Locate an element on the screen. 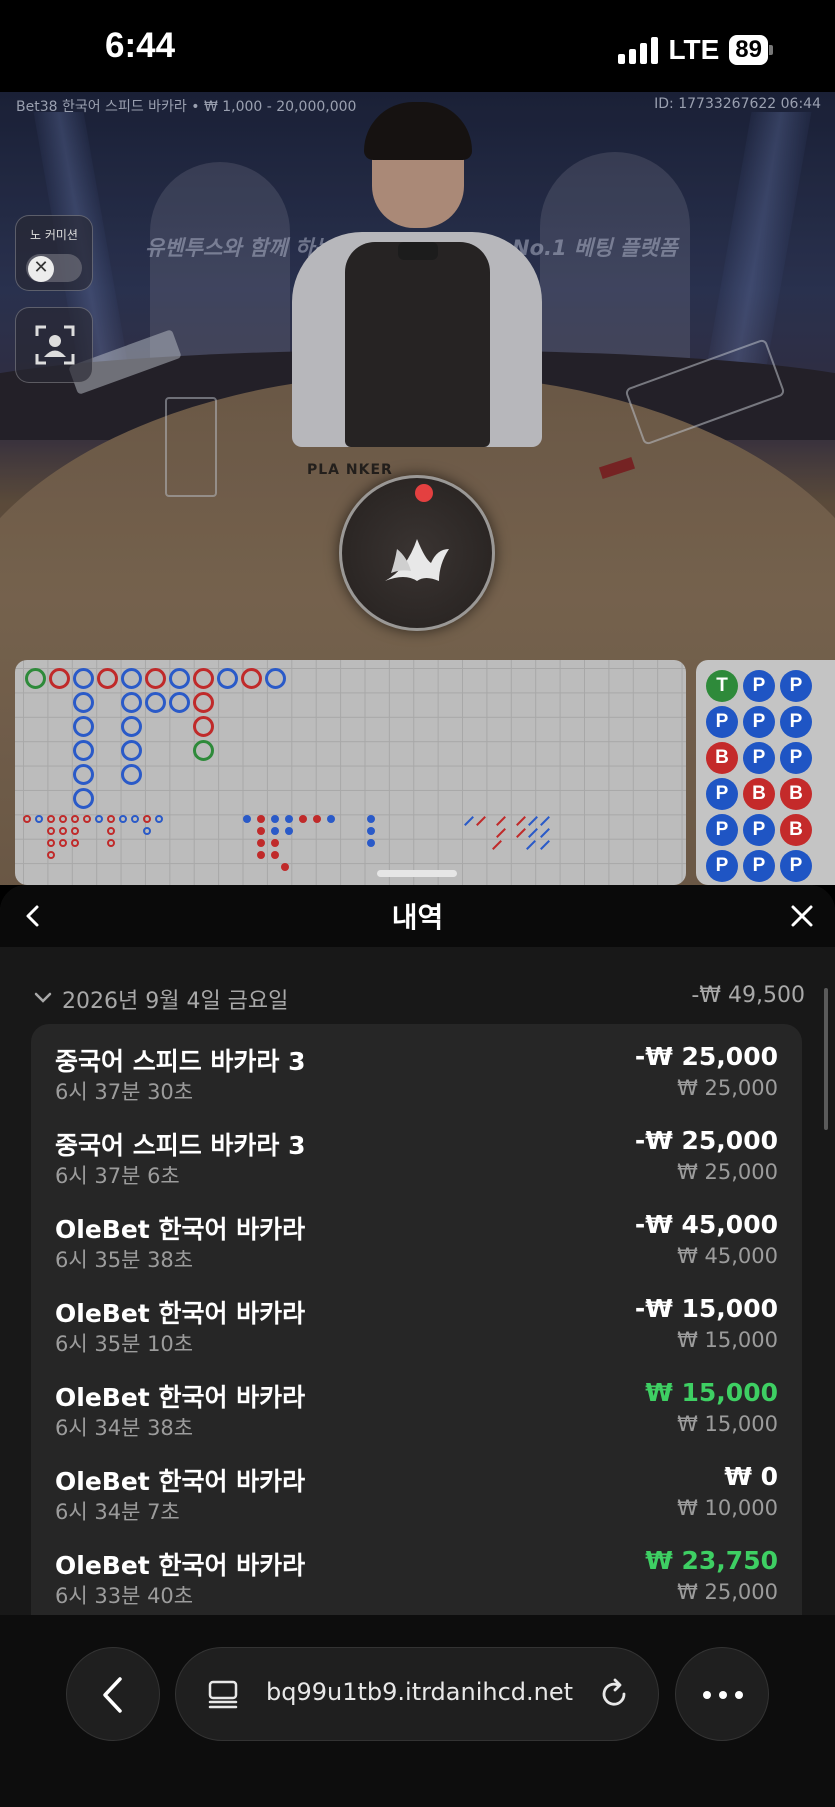  more-menu-button is located at coordinates (722, 1694).